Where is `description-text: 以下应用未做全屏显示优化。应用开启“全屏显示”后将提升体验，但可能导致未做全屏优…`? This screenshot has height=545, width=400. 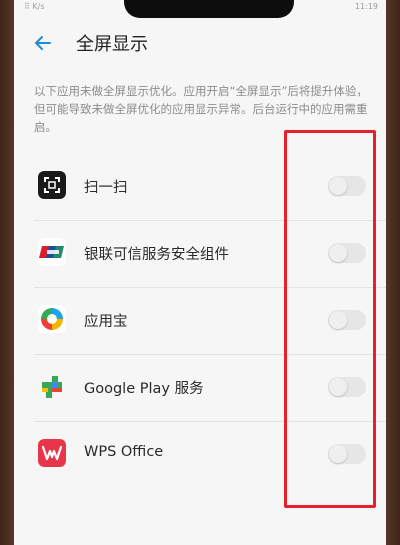
description-text: 以下应用未做全屏显示优化。应用开启“全屏显示”后将提升体验，但可能导致未做全屏优… is located at coordinates (201, 109).